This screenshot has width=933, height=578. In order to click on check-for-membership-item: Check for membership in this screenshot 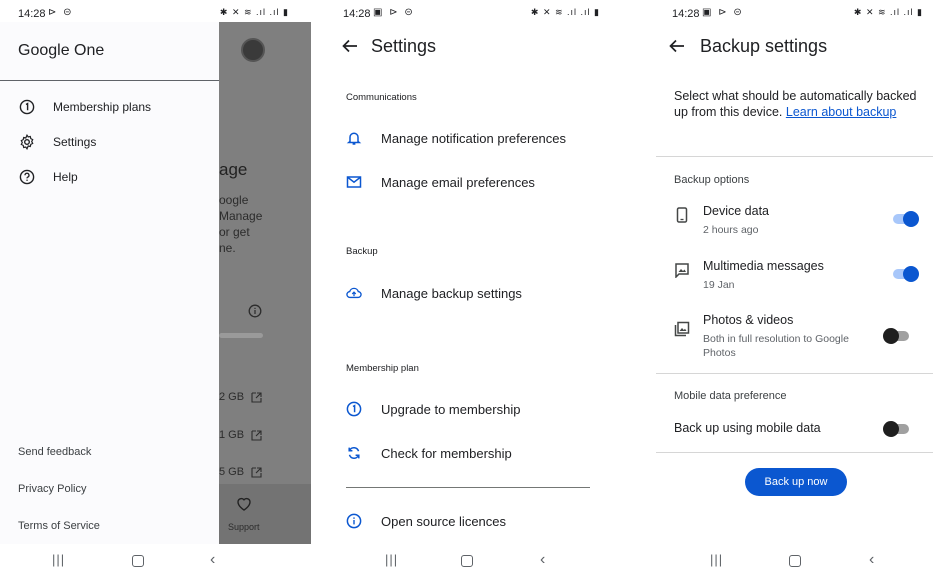, I will do `click(429, 453)`.